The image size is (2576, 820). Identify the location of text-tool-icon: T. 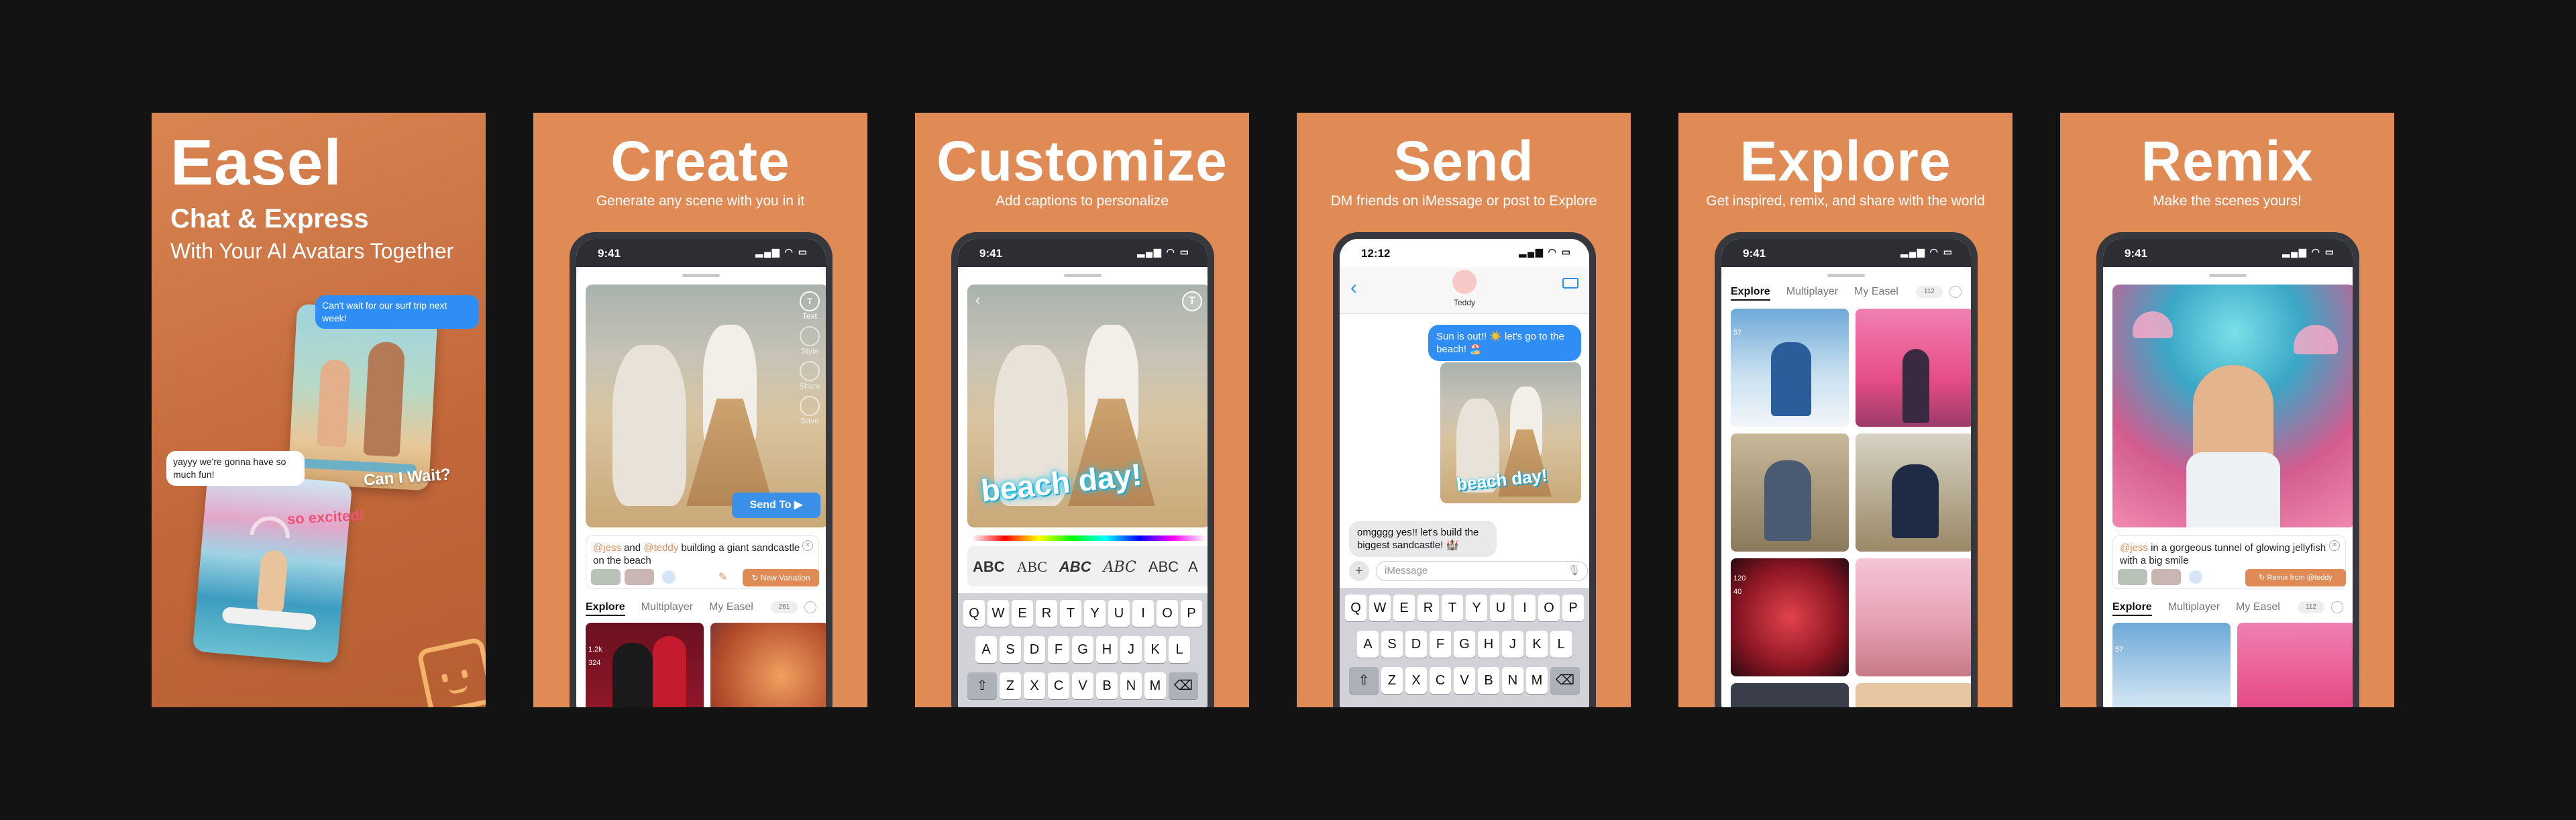
(1192, 301).